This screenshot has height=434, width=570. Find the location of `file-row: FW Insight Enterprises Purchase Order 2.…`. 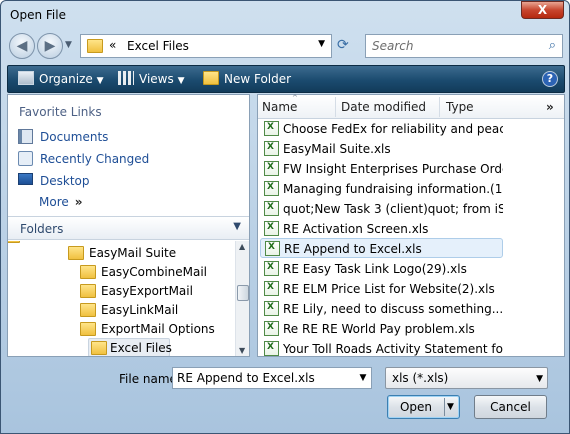

file-row: FW Insight Enterprises Purchase Order 2.… is located at coordinates (381, 169).